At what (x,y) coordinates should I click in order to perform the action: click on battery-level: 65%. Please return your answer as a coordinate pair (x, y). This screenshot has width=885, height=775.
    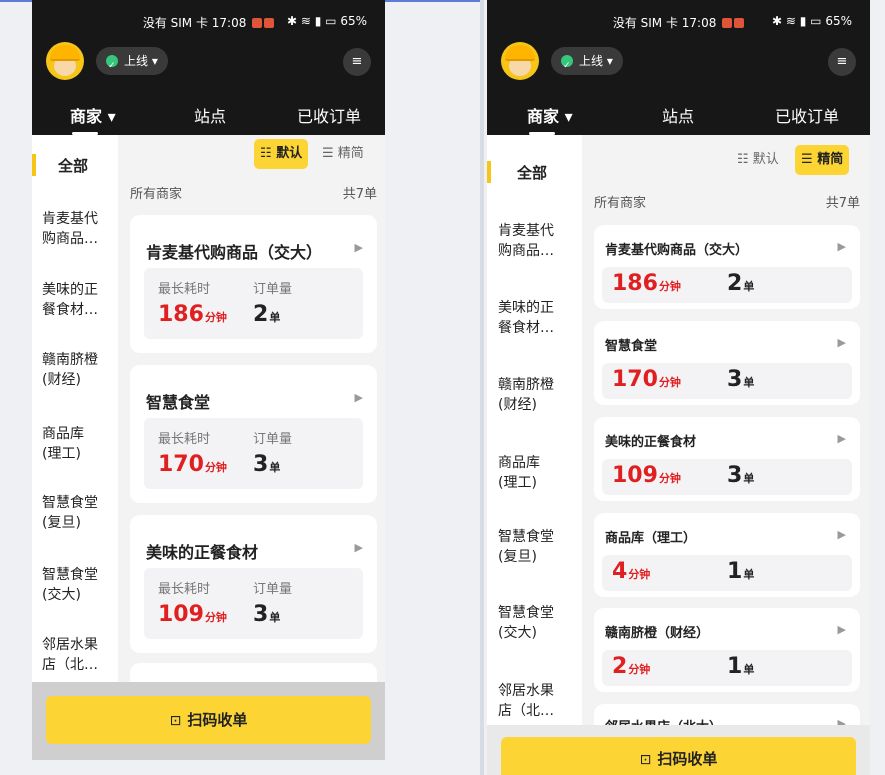
    Looking at the image, I should click on (353, 21).